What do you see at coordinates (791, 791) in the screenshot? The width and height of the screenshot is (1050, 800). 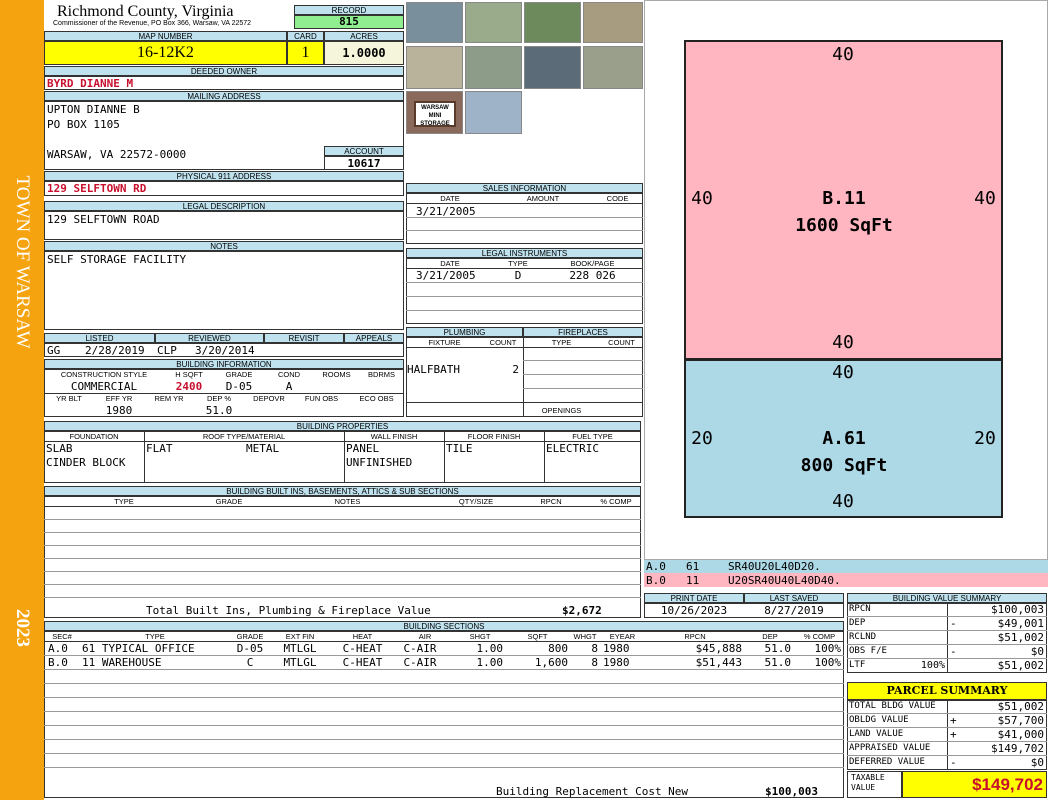 I see `replacement-cost: $100,003` at bounding box center [791, 791].